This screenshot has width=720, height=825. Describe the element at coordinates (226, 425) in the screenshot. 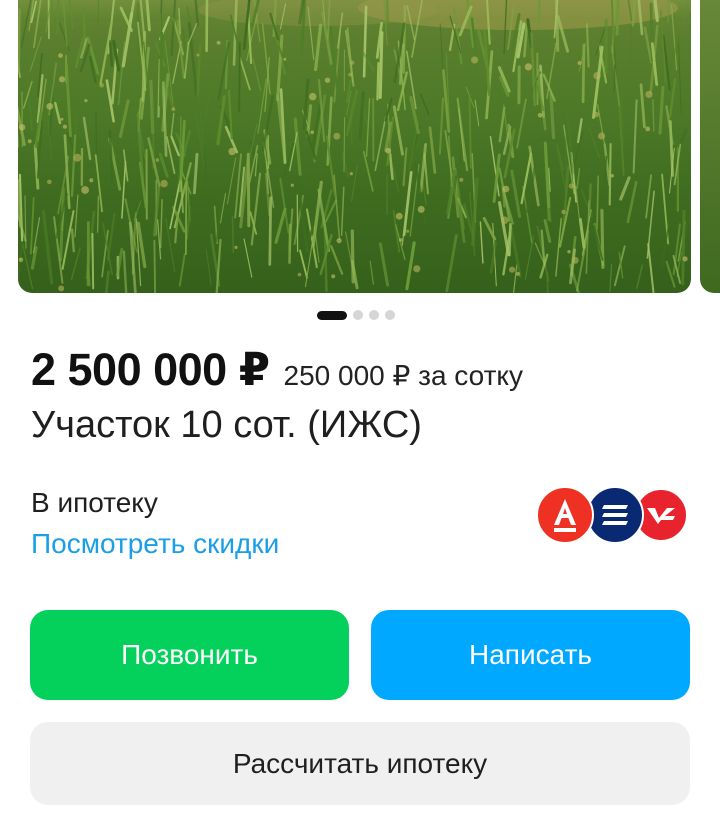

I see `listing-title: Участок 10 сот. (ИЖС)` at that location.